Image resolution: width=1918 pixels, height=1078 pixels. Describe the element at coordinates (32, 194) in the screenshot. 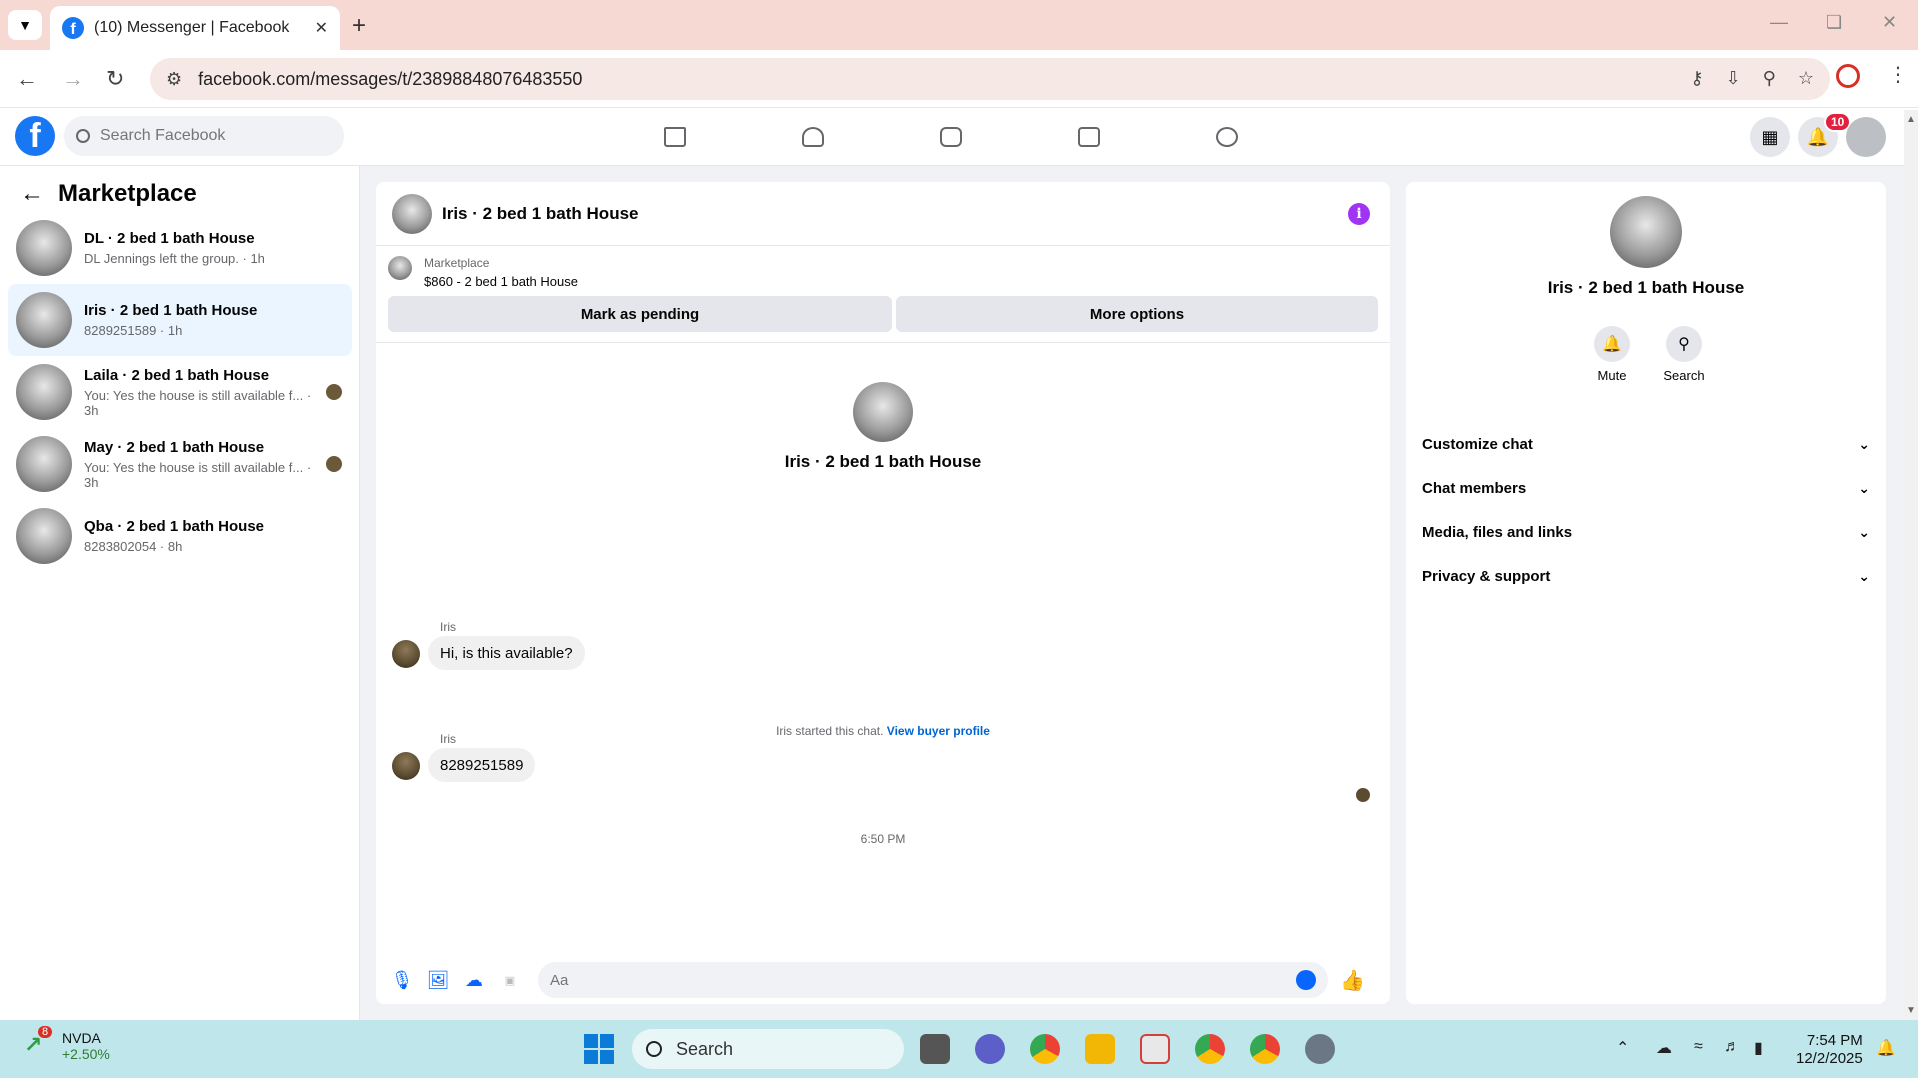

I see `back-arrow-icon: ←` at that location.